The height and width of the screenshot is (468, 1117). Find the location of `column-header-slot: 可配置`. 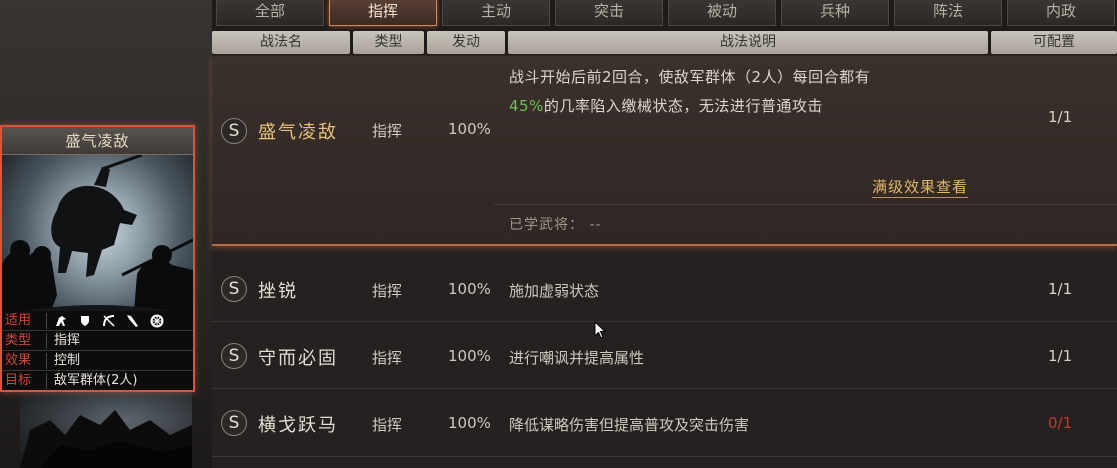

column-header-slot: 可配置 is located at coordinates (1054, 42).